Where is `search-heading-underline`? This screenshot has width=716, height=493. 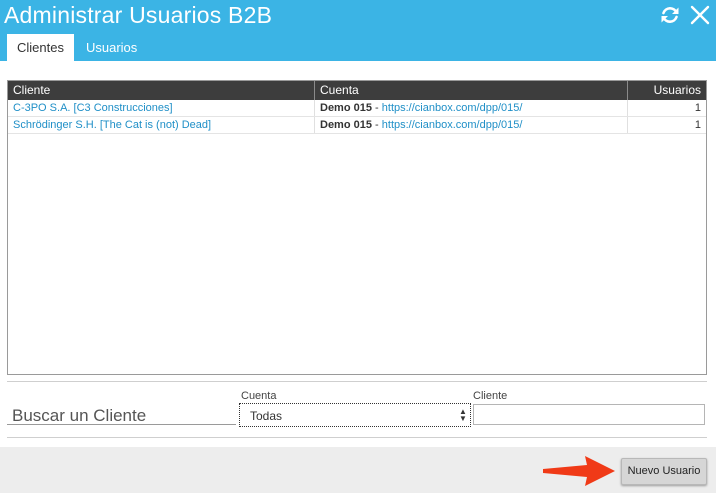 search-heading-underline is located at coordinates (121, 424).